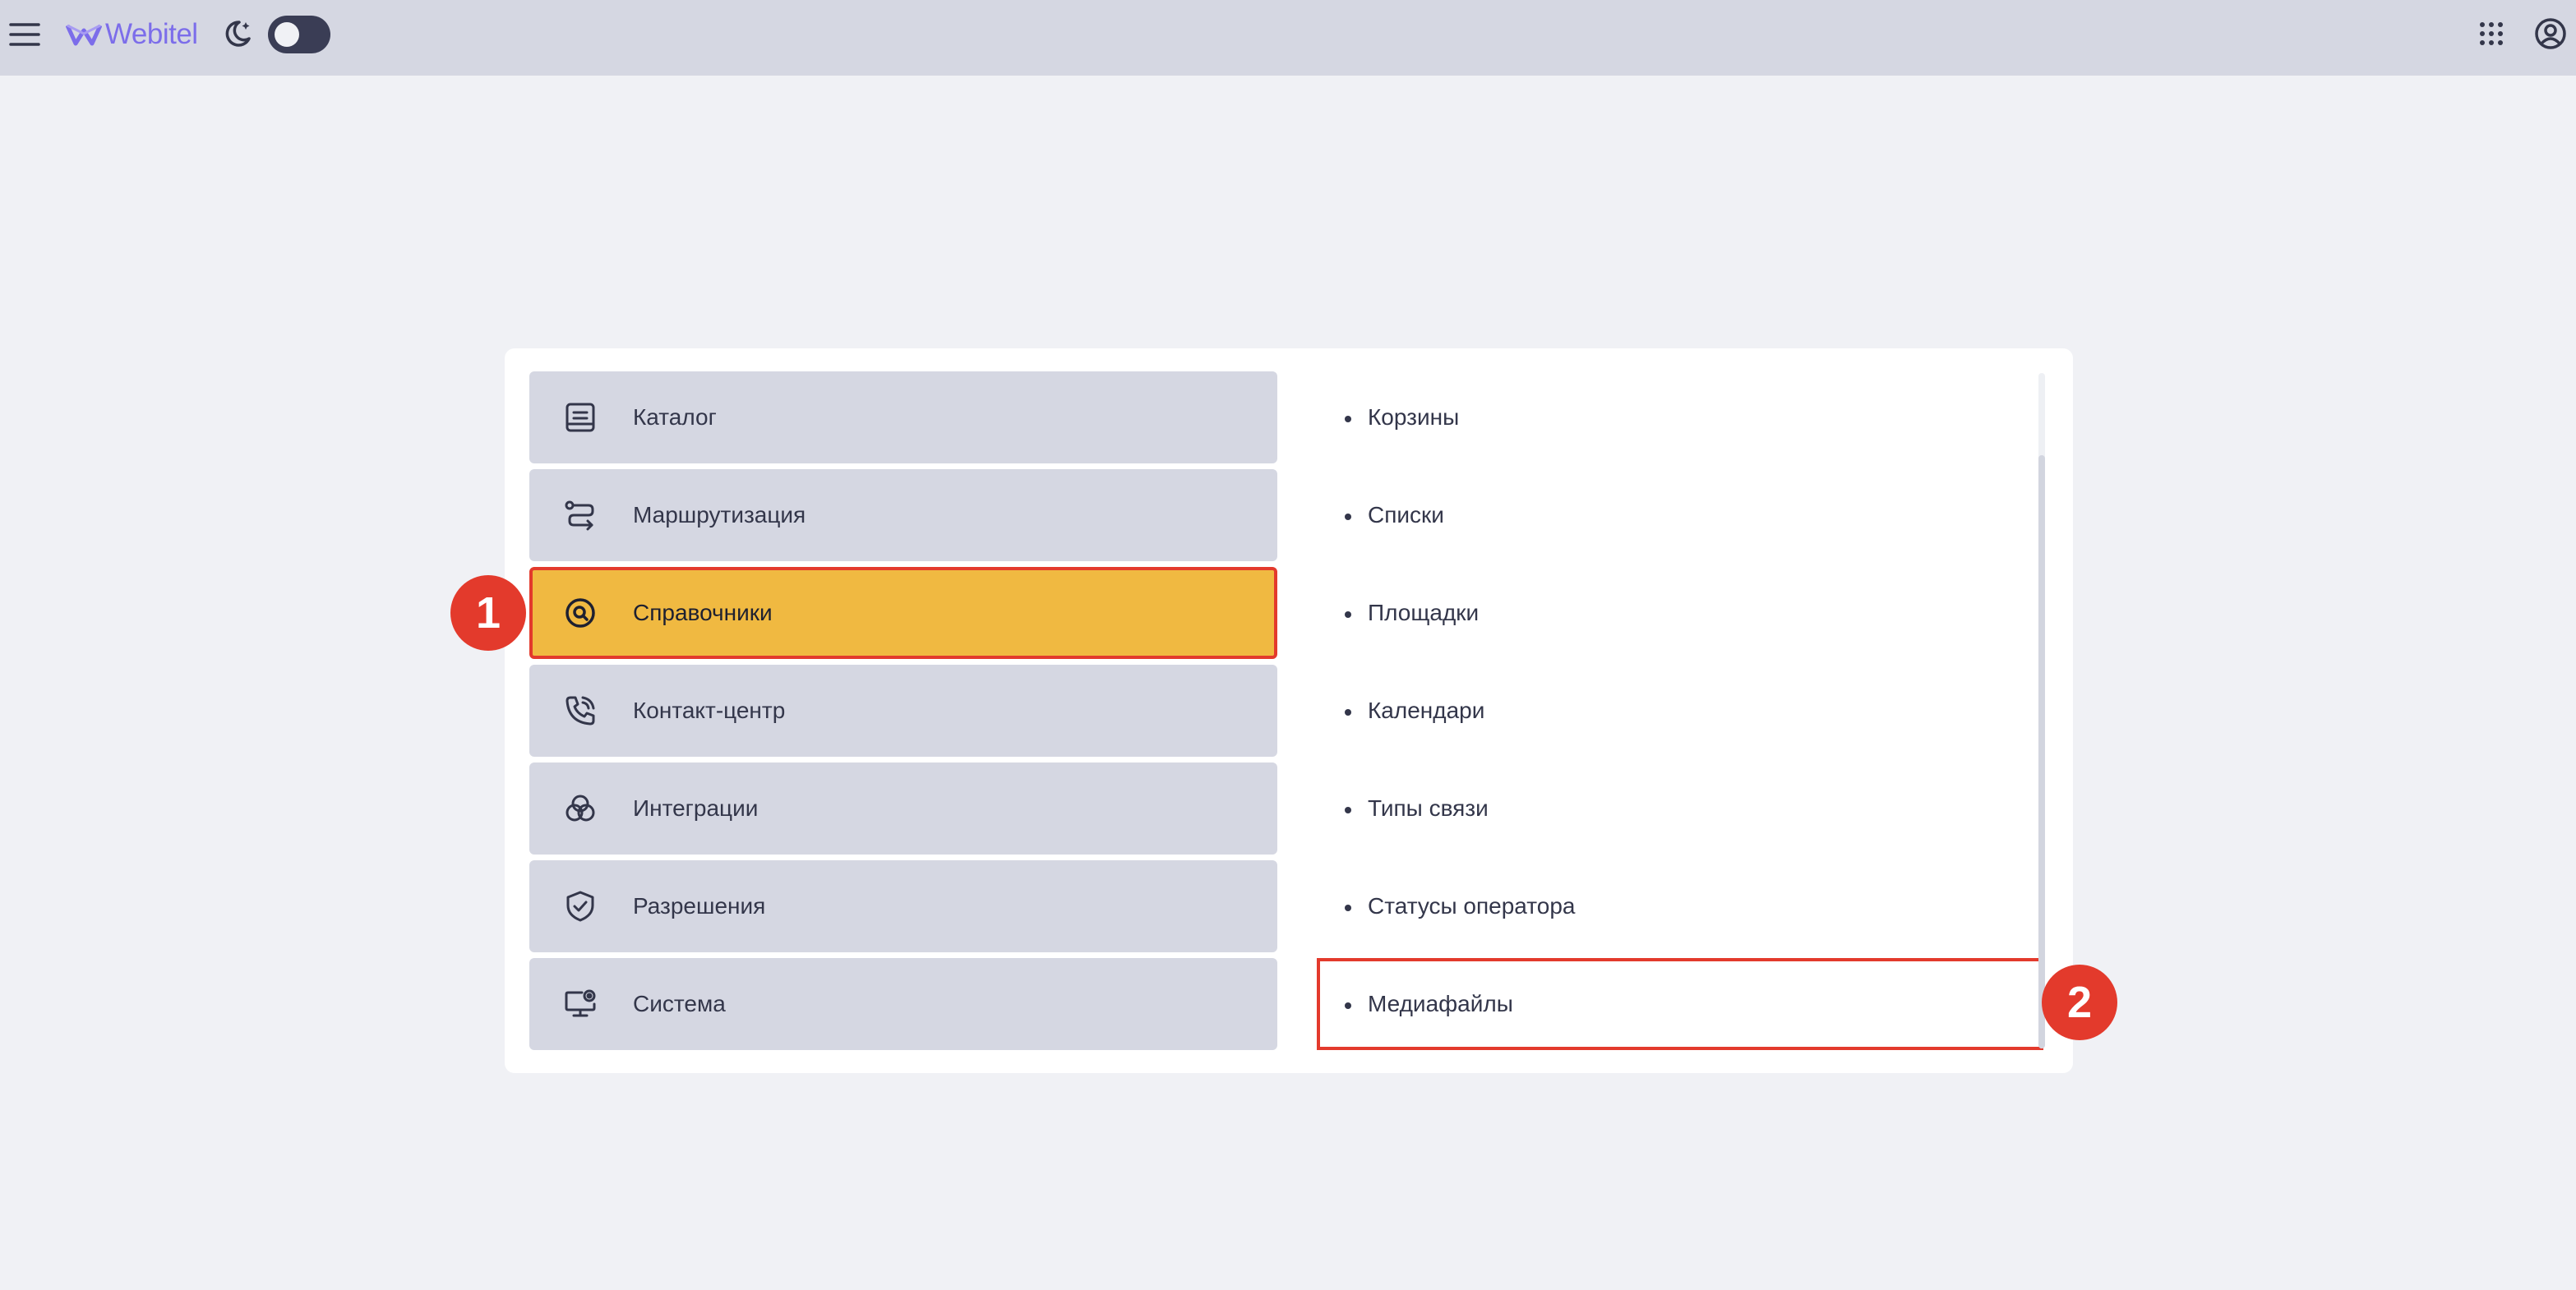 This screenshot has width=2576, height=1290. Describe the element at coordinates (903, 417) in the screenshot. I see `nav-item-catalog: Каталог` at that location.